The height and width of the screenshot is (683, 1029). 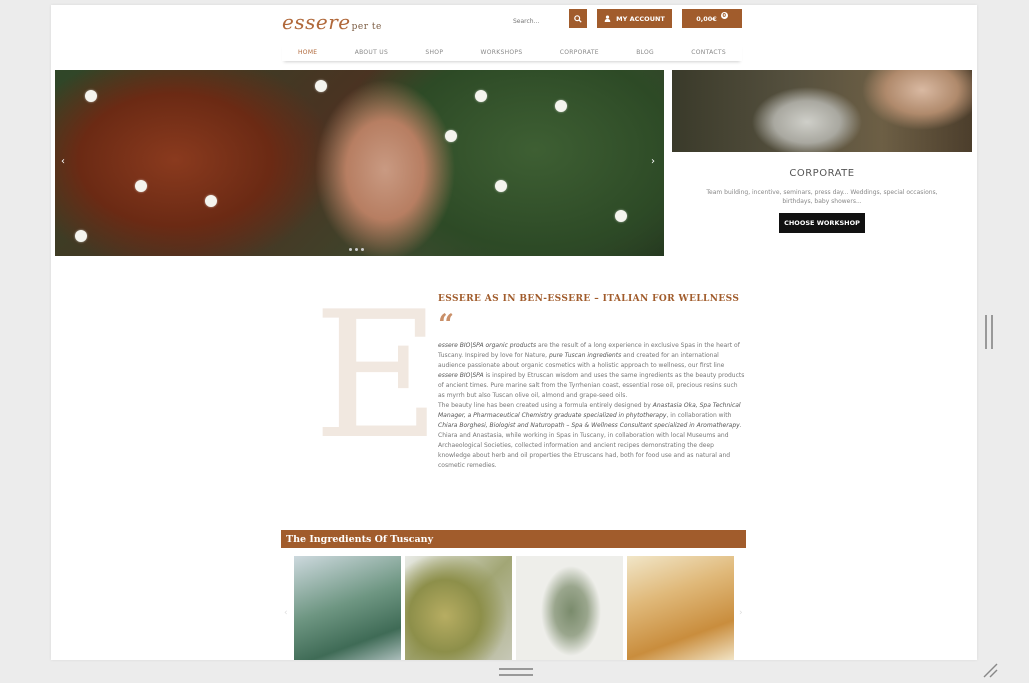 What do you see at coordinates (446, 324) in the screenshot?
I see `quote-icon: “` at bounding box center [446, 324].